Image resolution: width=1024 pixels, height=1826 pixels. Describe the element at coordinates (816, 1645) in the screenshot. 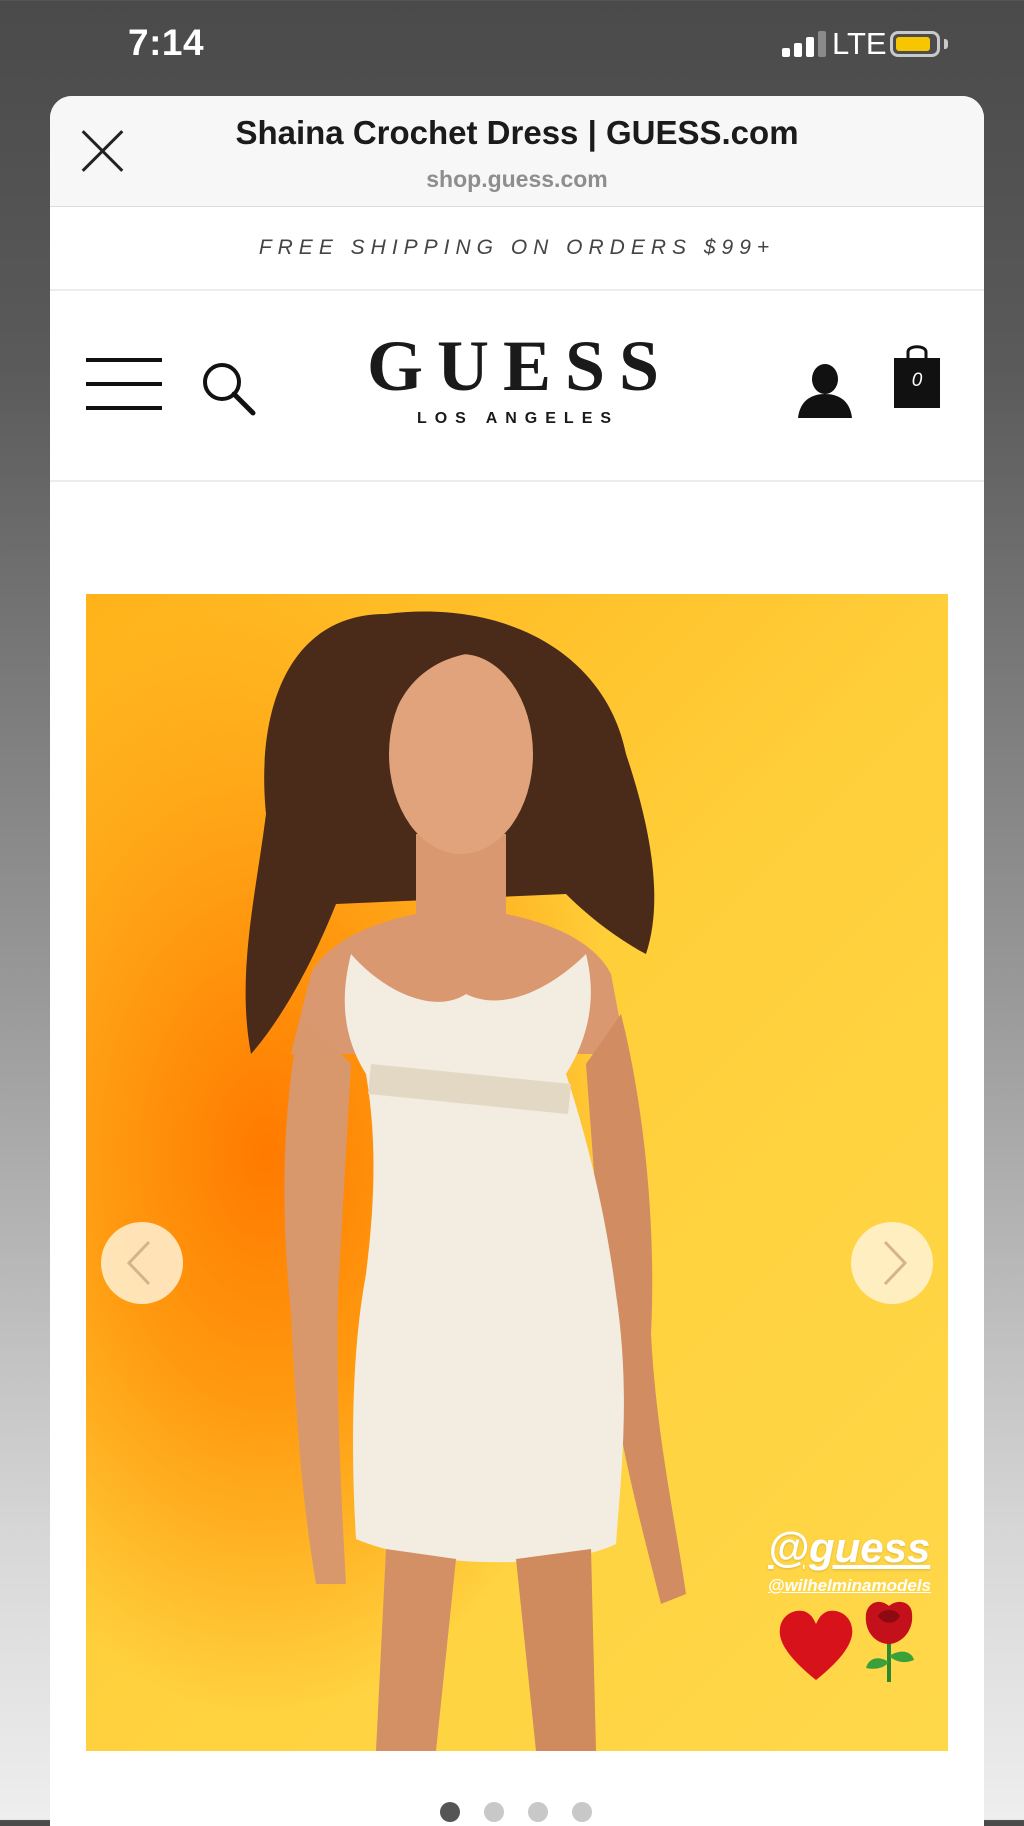

I see `heart-icon` at that location.